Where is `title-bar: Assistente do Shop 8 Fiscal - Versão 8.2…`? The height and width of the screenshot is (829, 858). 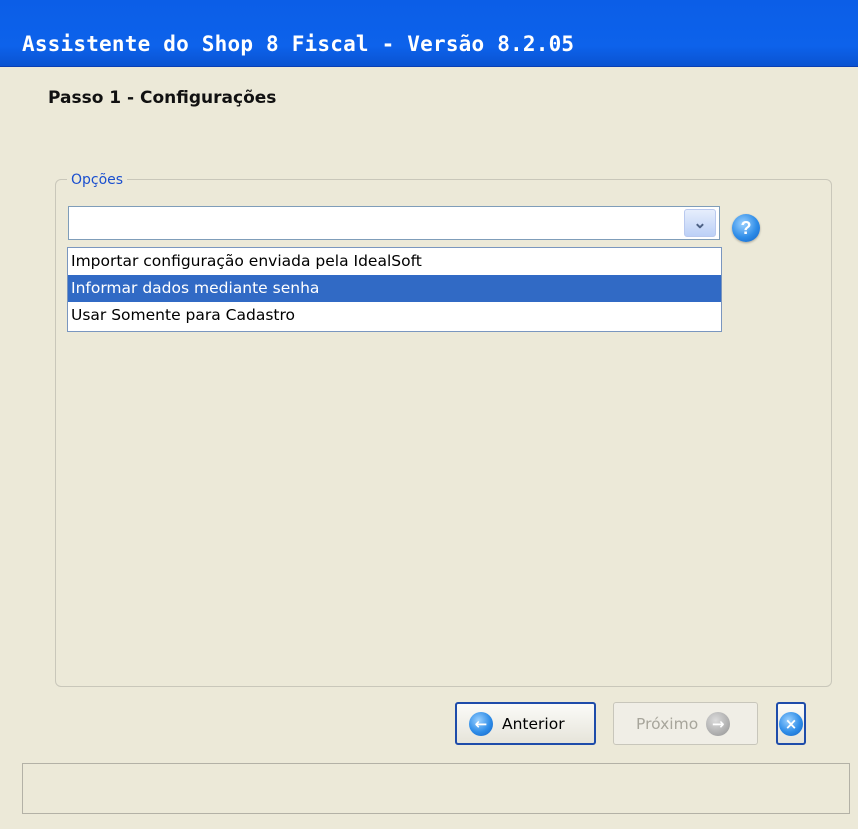
title-bar: Assistente do Shop 8 Fiscal - Versão 8.2… is located at coordinates (429, 33).